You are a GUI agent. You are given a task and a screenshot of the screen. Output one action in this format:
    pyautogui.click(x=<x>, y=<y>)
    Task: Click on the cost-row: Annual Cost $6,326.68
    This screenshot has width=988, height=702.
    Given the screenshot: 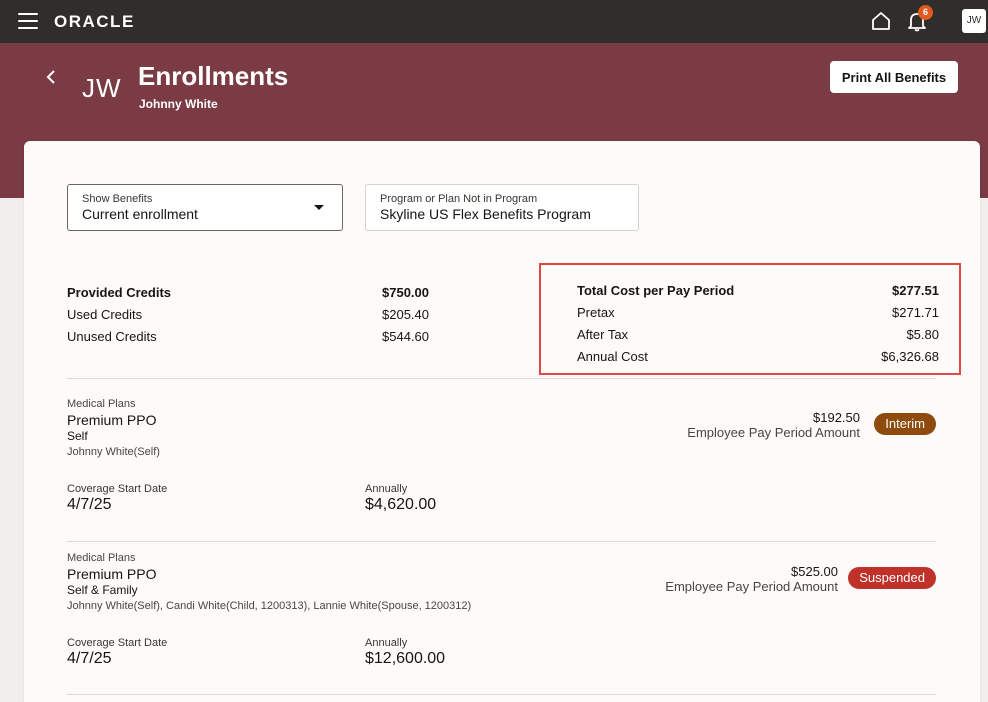 What is the action you would take?
    pyautogui.click(x=758, y=357)
    